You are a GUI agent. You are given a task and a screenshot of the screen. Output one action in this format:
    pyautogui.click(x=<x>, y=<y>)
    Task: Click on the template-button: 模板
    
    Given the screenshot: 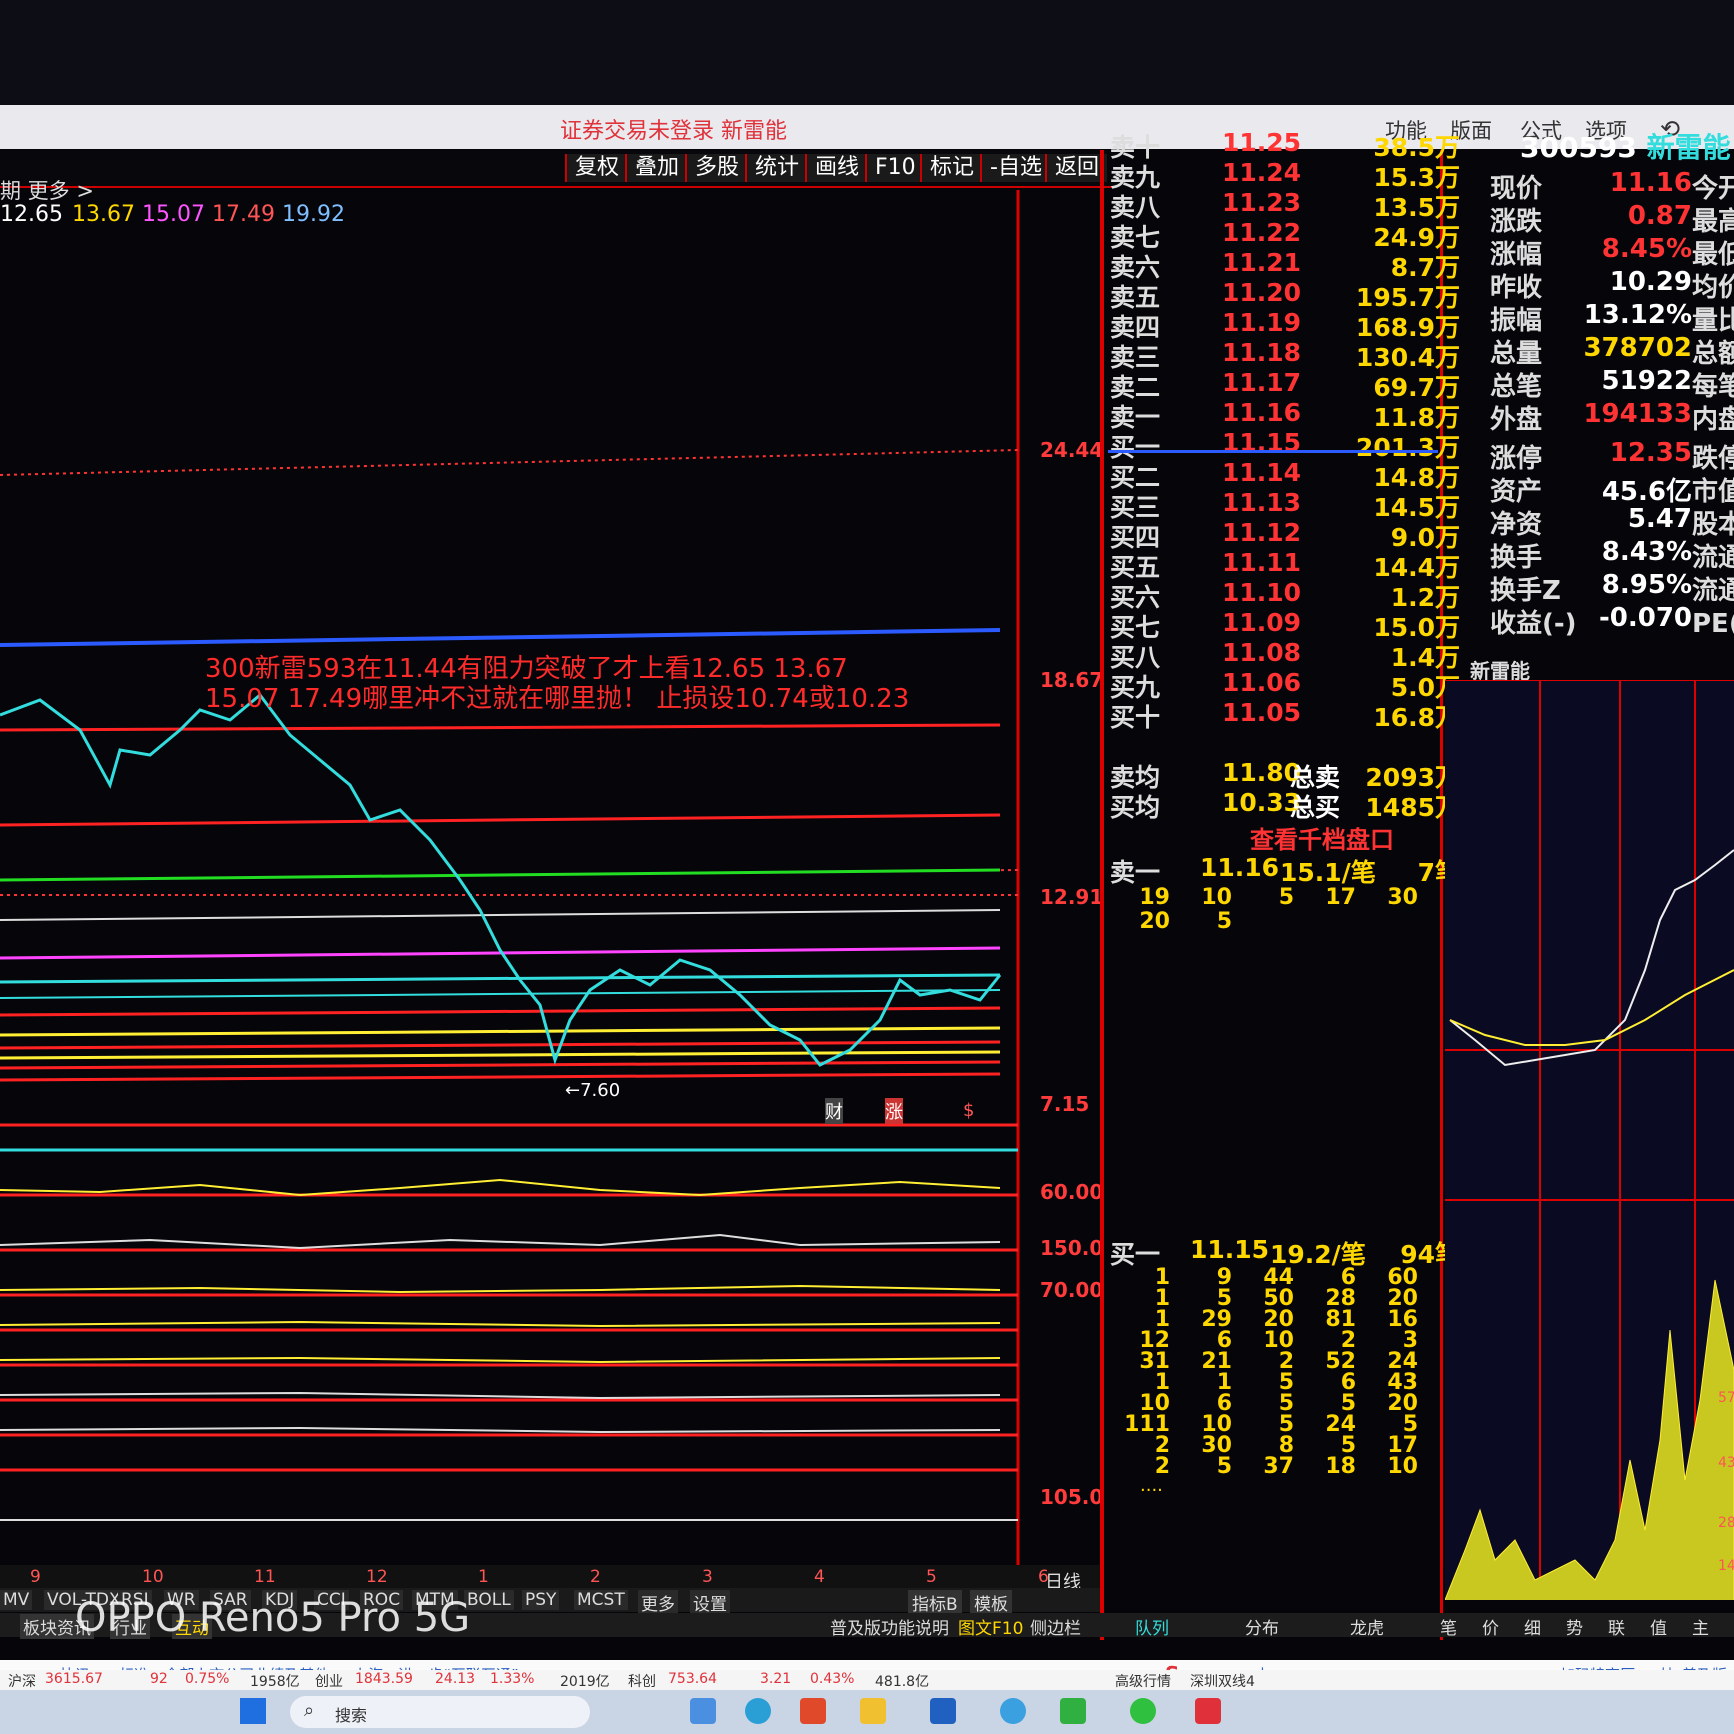 What is the action you would take?
    pyautogui.click(x=991, y=1602)
    